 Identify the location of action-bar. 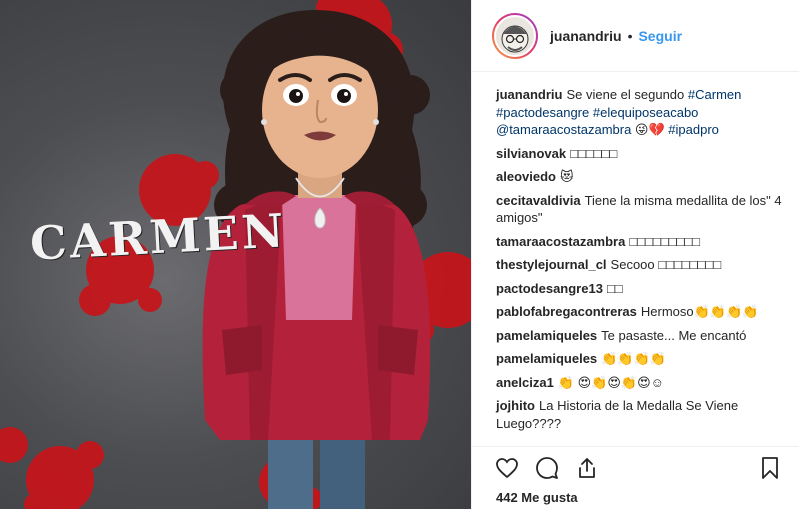
(635, 467).